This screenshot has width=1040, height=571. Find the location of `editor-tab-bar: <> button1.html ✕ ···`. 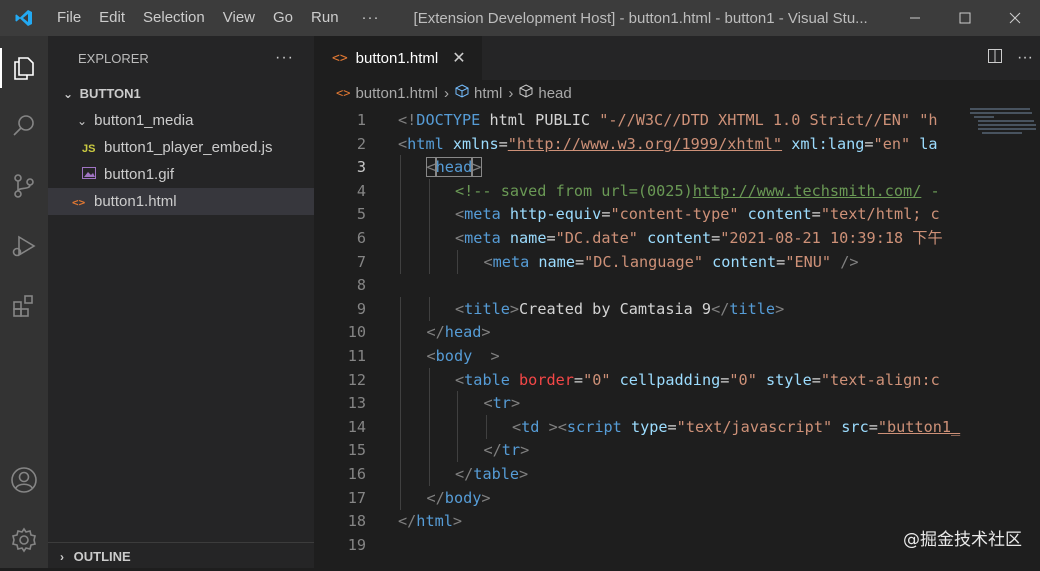

editor-tab-bar: <> button1.html ✕ ··· is located at coordinates (677, 58).